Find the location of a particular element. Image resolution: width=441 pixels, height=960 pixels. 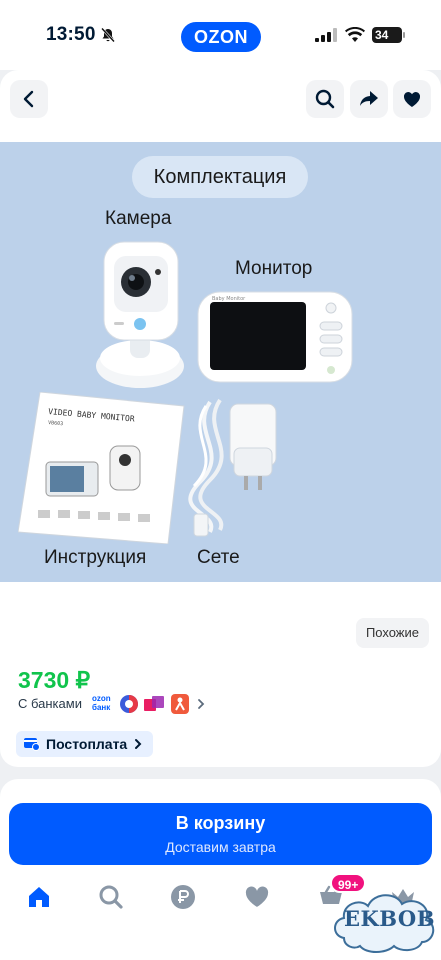

camera-label: Камера is located at coordinates (138, 218).